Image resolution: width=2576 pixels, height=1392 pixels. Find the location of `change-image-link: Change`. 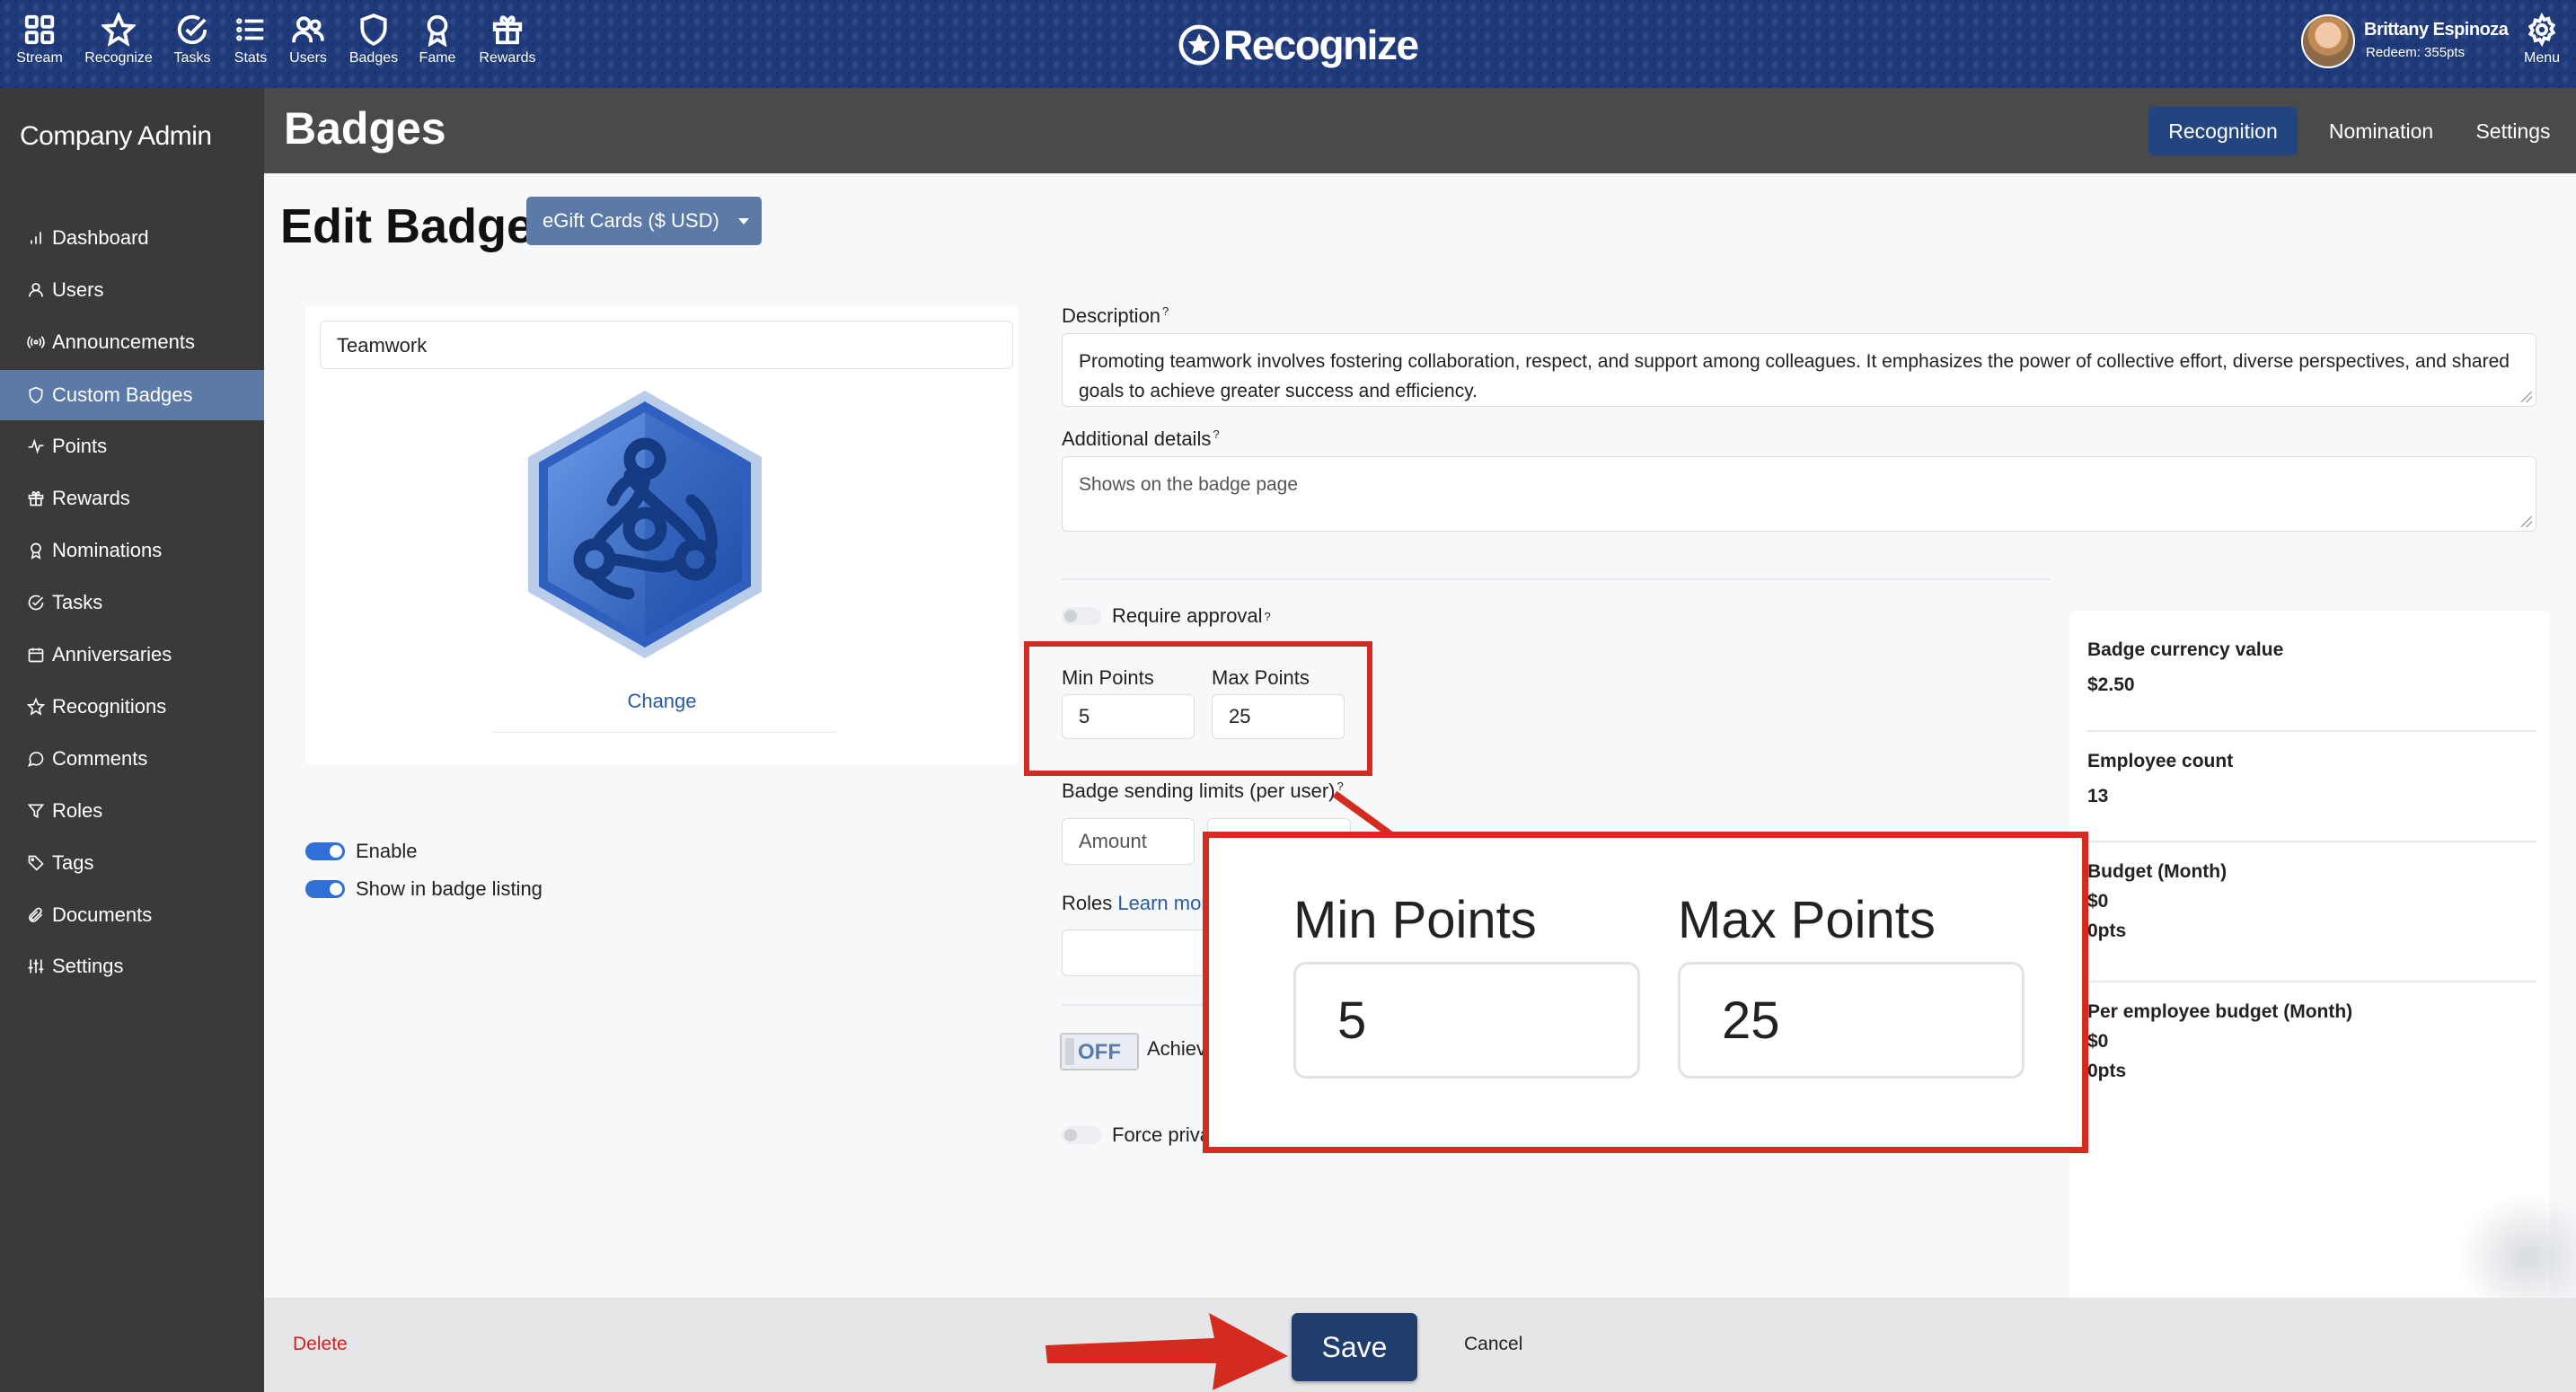

change-image-link: Change is located at coordinates (662, 701).